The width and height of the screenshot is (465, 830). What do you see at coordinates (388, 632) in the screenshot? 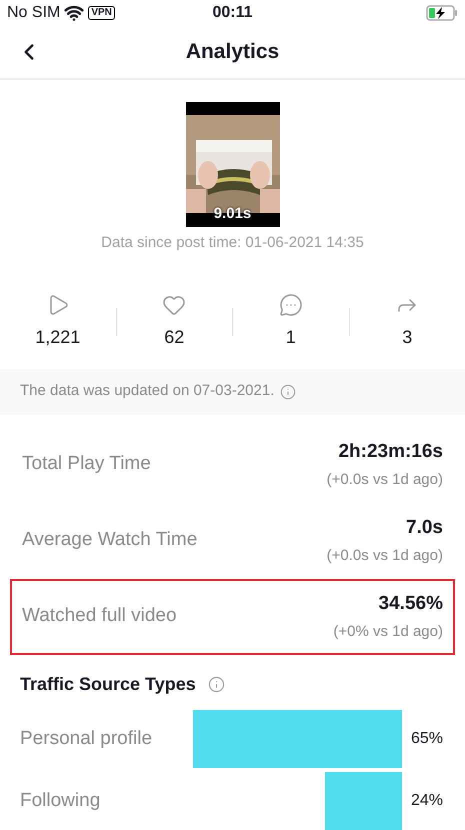
I see `metric-change: (+0% vs 1d ago)` at bounding box center [388, 632].